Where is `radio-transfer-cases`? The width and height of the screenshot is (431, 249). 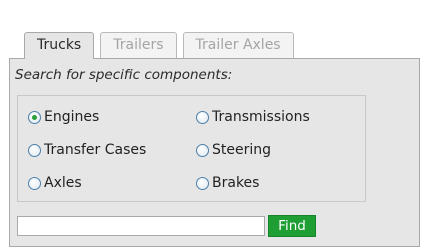 radio-transfer-cases is located at coordinates (34, 150).